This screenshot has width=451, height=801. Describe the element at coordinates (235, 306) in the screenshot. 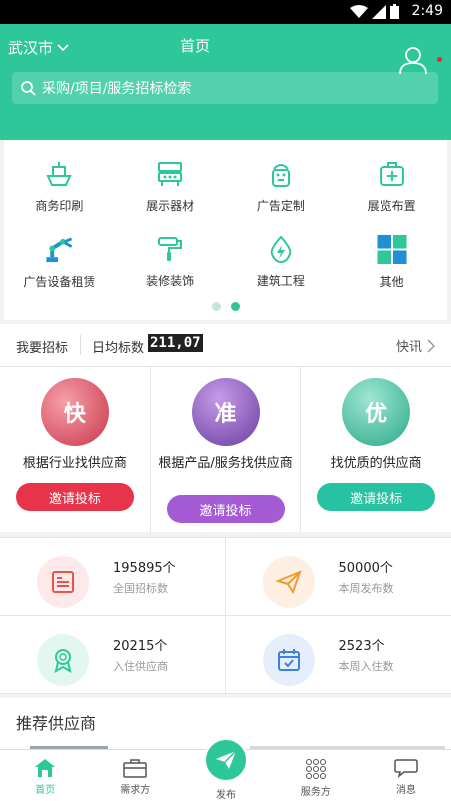

I see `page-dot-active` at that location.